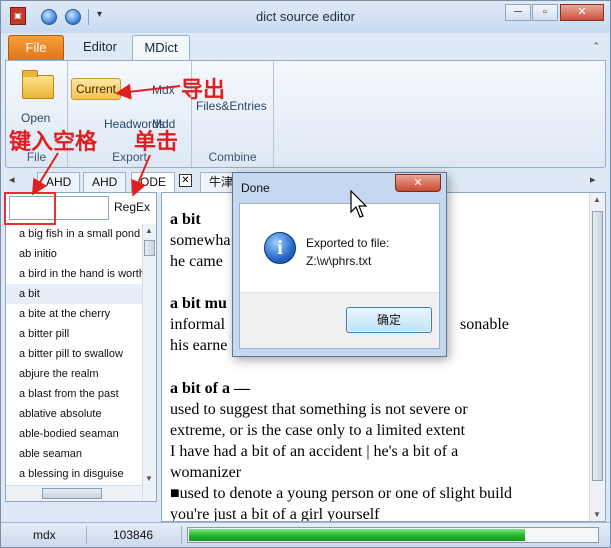  Describe the element at coordinates (132, 207) in the screenshot. I see `regex-button: RegEx` at that location.